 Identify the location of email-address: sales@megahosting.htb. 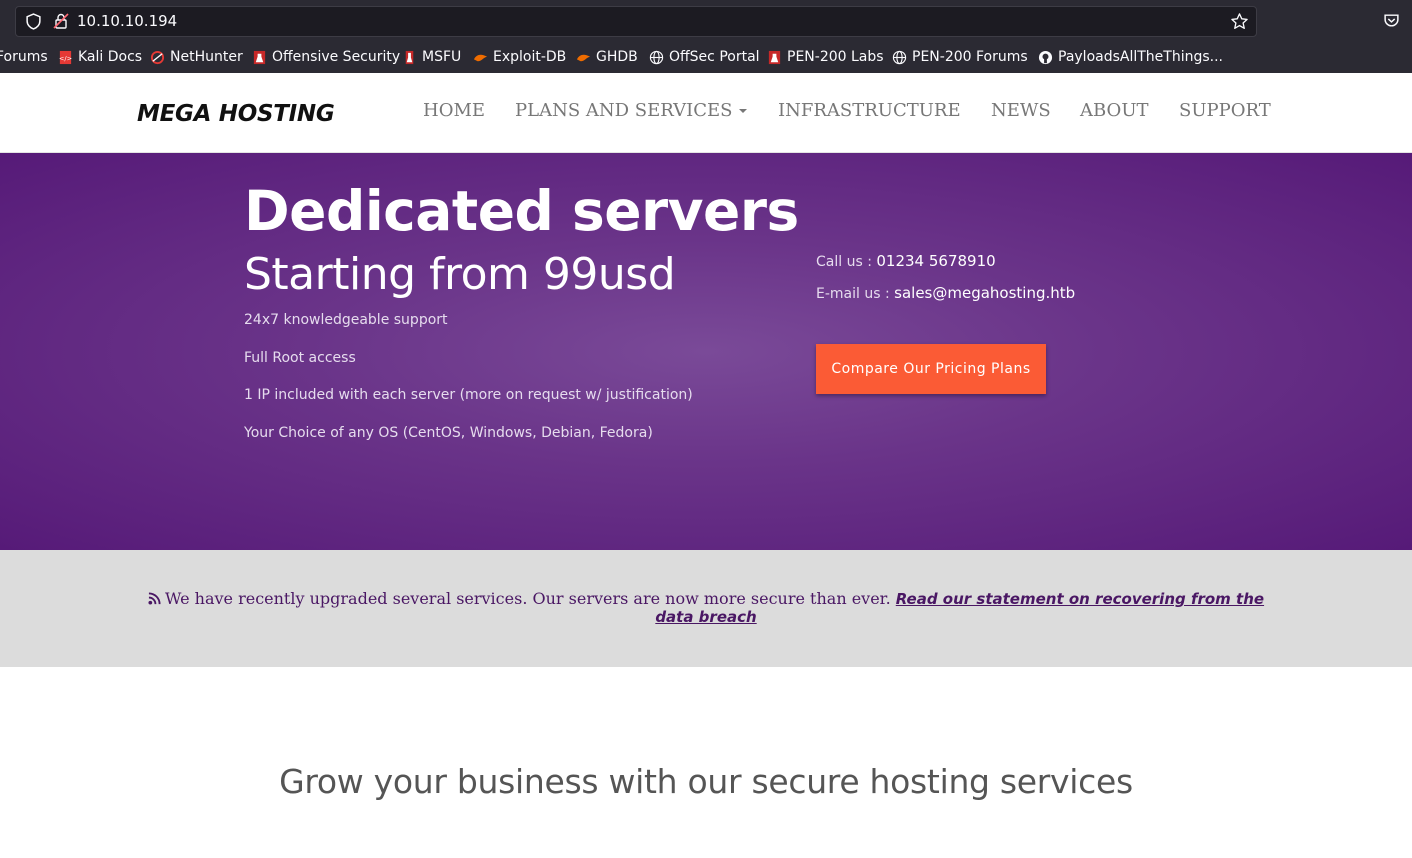
(984, 293).